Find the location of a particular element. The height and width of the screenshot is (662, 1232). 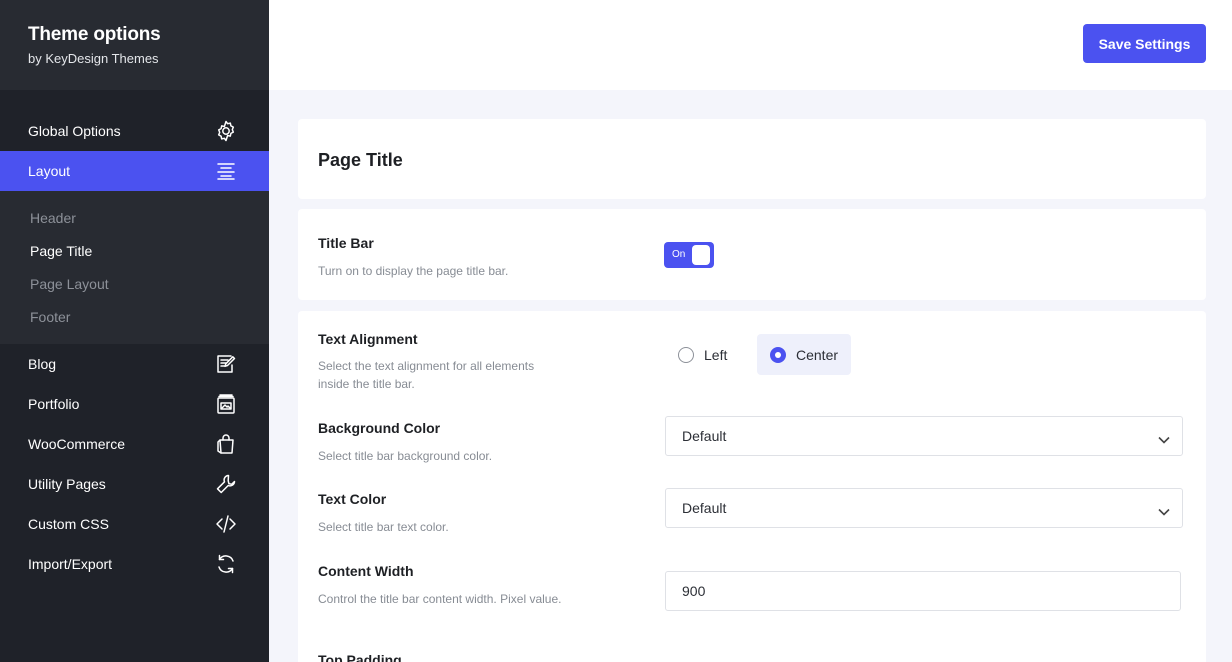

brand: Theme options by KeyDesign Themes is located at coordinates (134, 45).